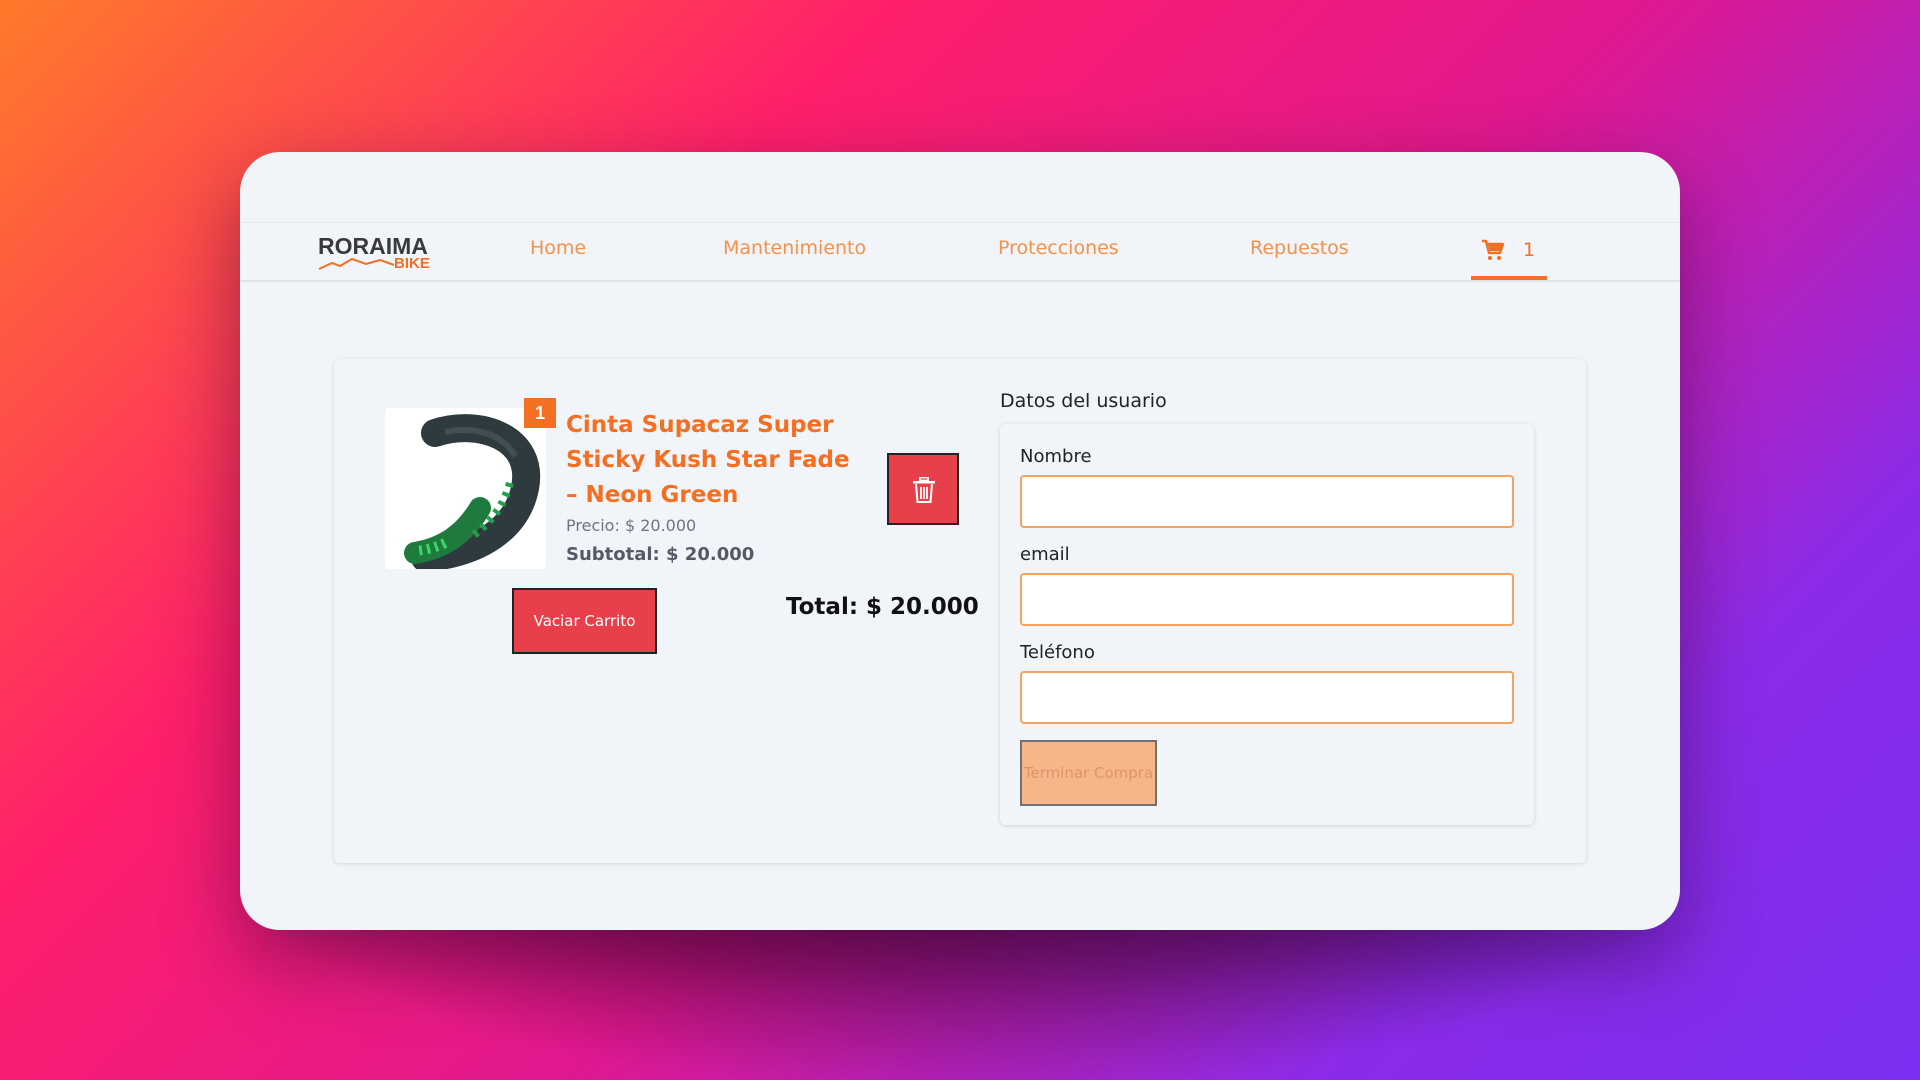  Describe the element at coordinates (1267, 501) in the screenshot. I see `nombre-input` at that location.